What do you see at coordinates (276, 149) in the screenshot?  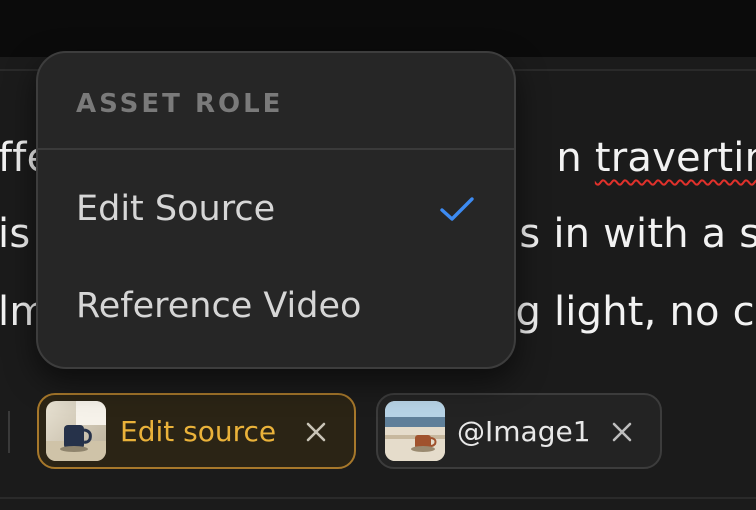 I see `menu-divider` at bounding box center [276, 149].